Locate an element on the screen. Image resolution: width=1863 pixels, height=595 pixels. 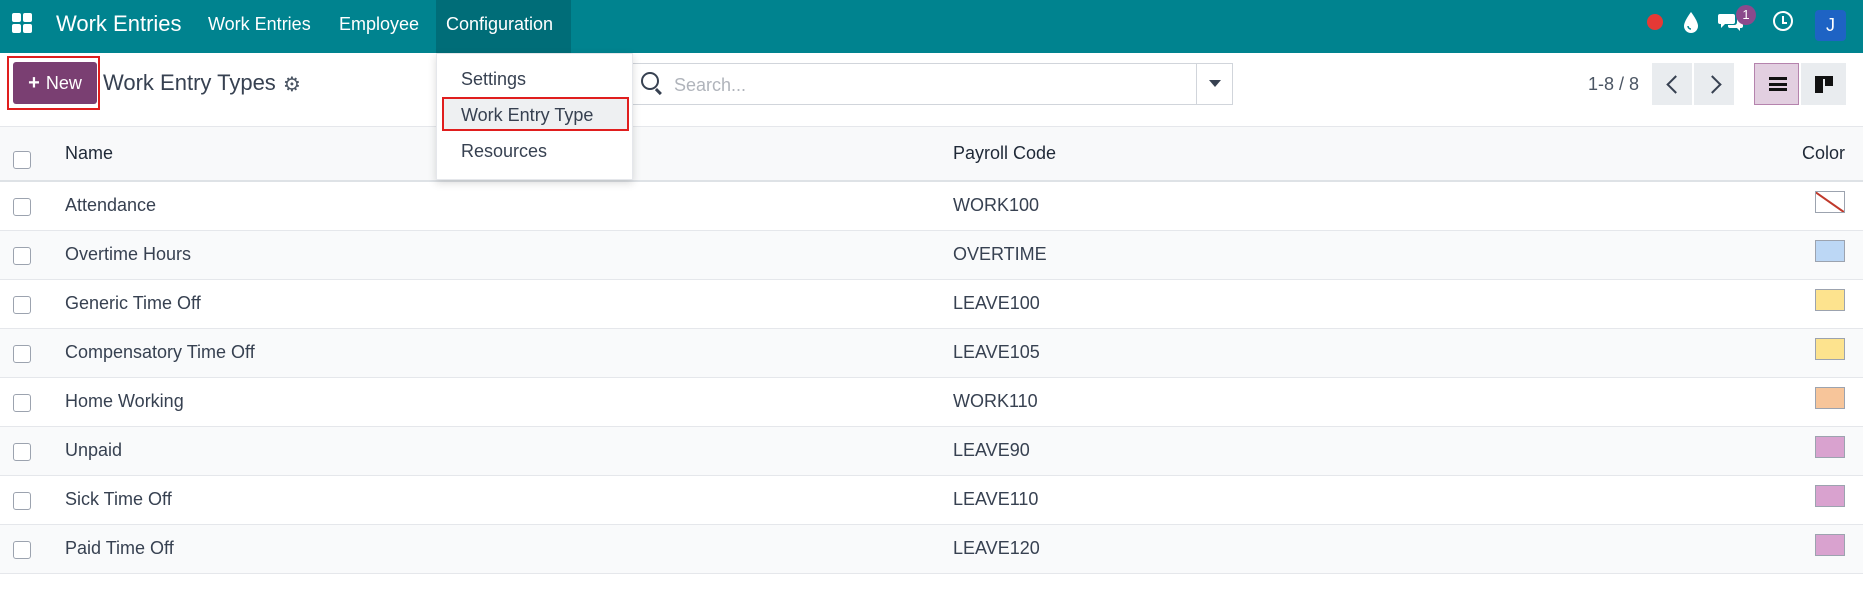
table-header is located at coordinates (931, 154).